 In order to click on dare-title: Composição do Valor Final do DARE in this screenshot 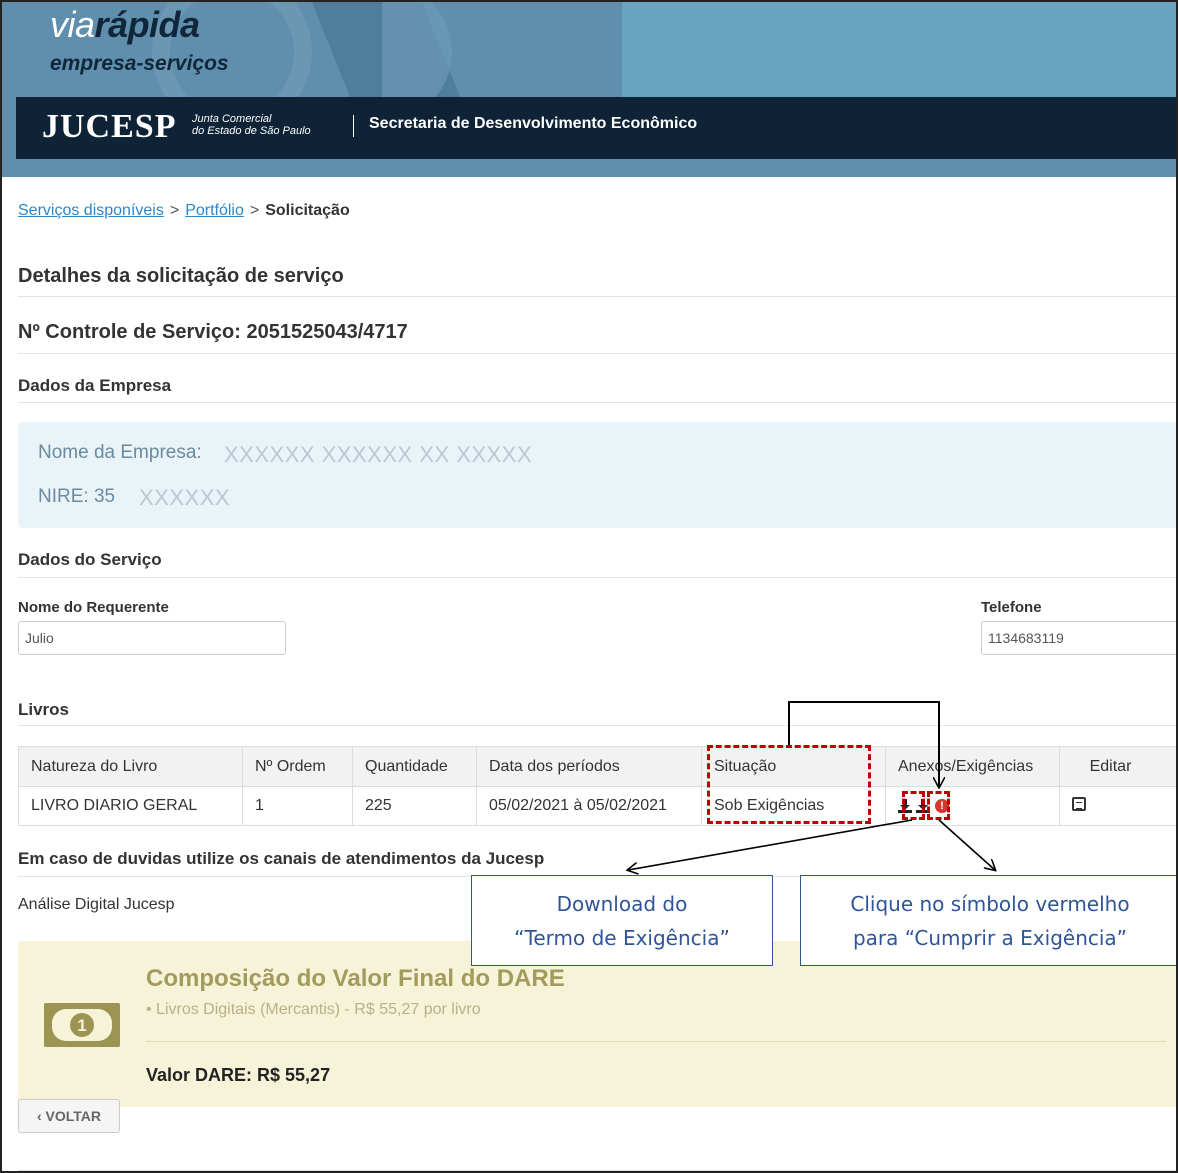, I will do `click(355, 978)`.